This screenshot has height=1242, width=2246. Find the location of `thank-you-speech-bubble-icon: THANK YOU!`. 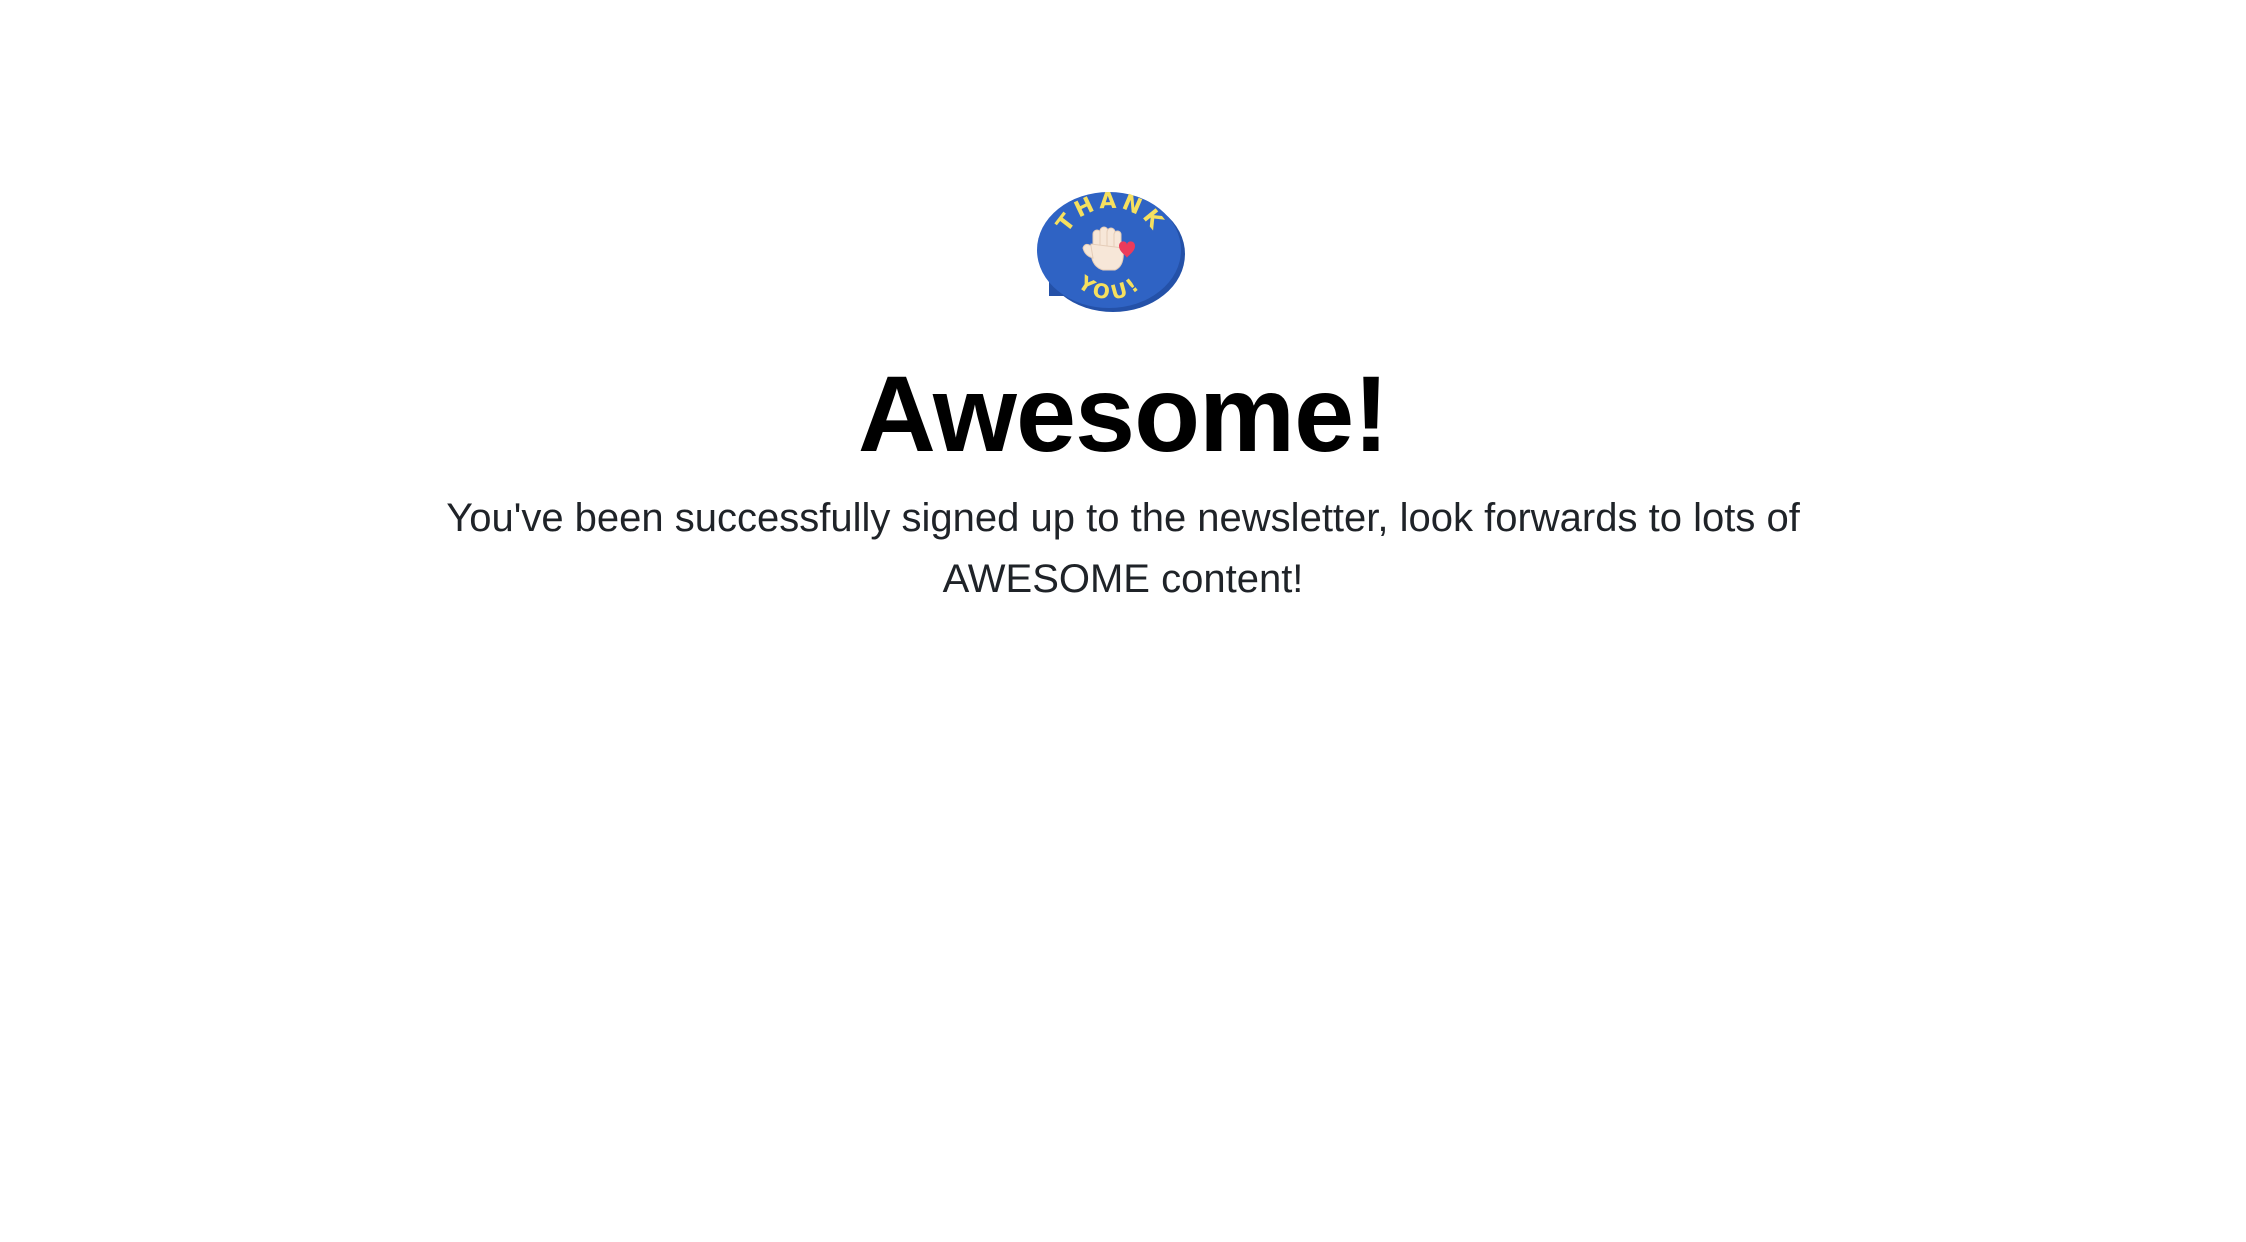

thank-you-speech-bubble-icon: THANK YOU! is located at coordinates (1111, 250).